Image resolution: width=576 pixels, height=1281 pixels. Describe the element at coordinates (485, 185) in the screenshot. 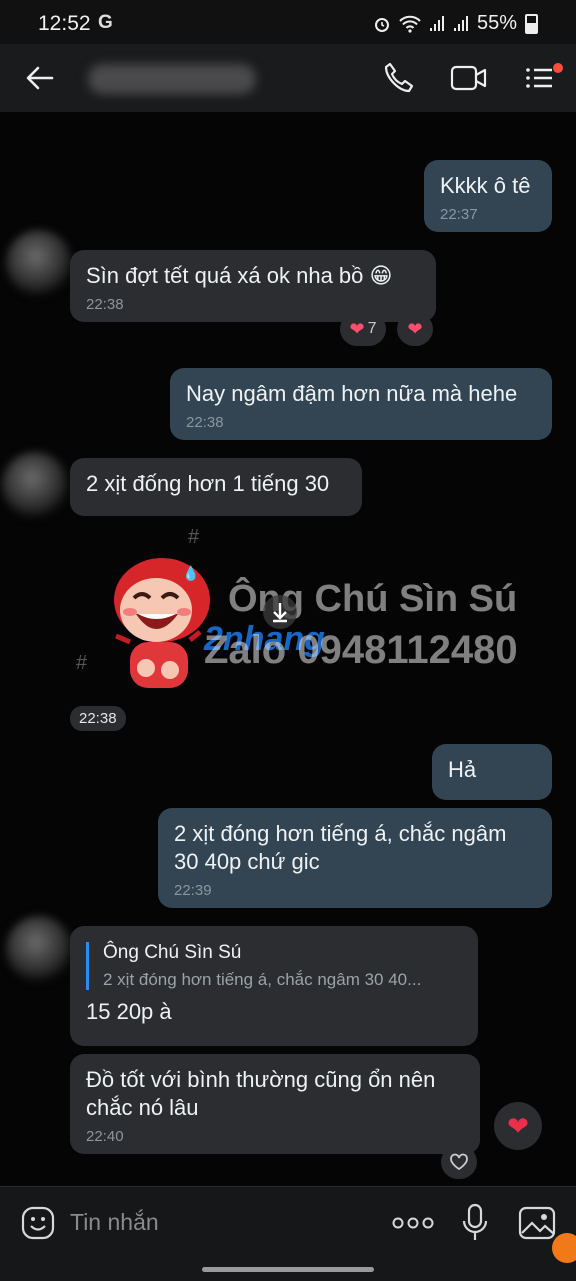

I see `message-text: Kkkk ô tê` at that location.